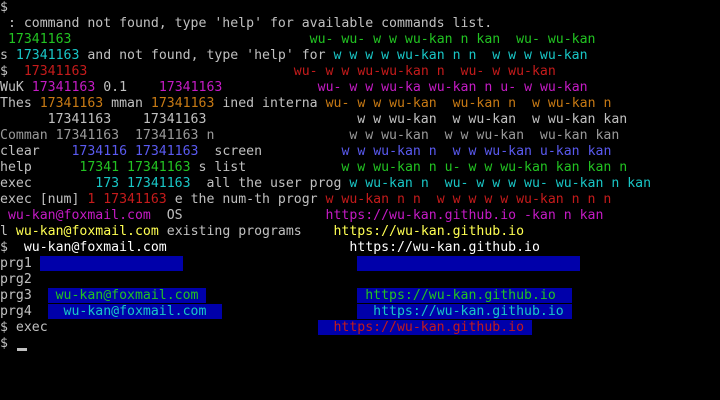 Image resolution: width=720 pixels, height=400 pixels. Describe the element at coordinates (24, 295) in the screenshot. I see `terminal-text-segment: prg3` at that location.